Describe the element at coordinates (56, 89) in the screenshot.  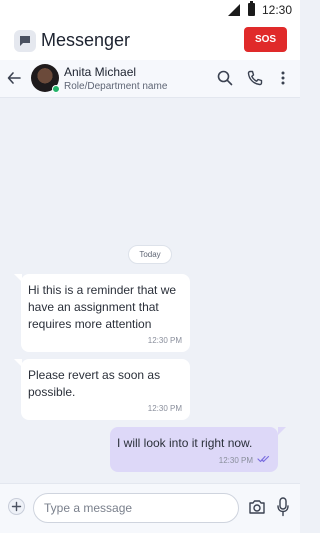
I see `online-status-indicator` at that location.